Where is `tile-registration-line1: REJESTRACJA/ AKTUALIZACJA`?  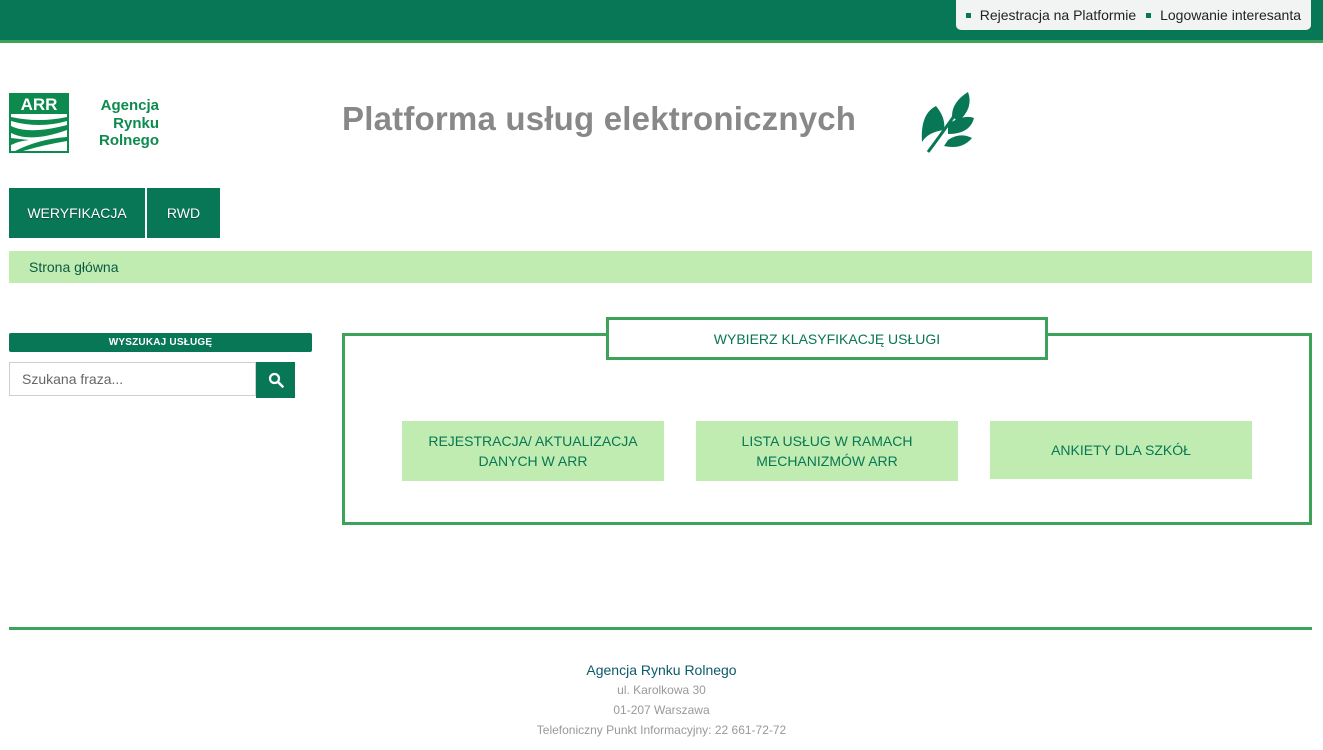
tile-registration-line1: REJESTRACJA/ AKTUALIZACJA is located at coordinates (533, 441).